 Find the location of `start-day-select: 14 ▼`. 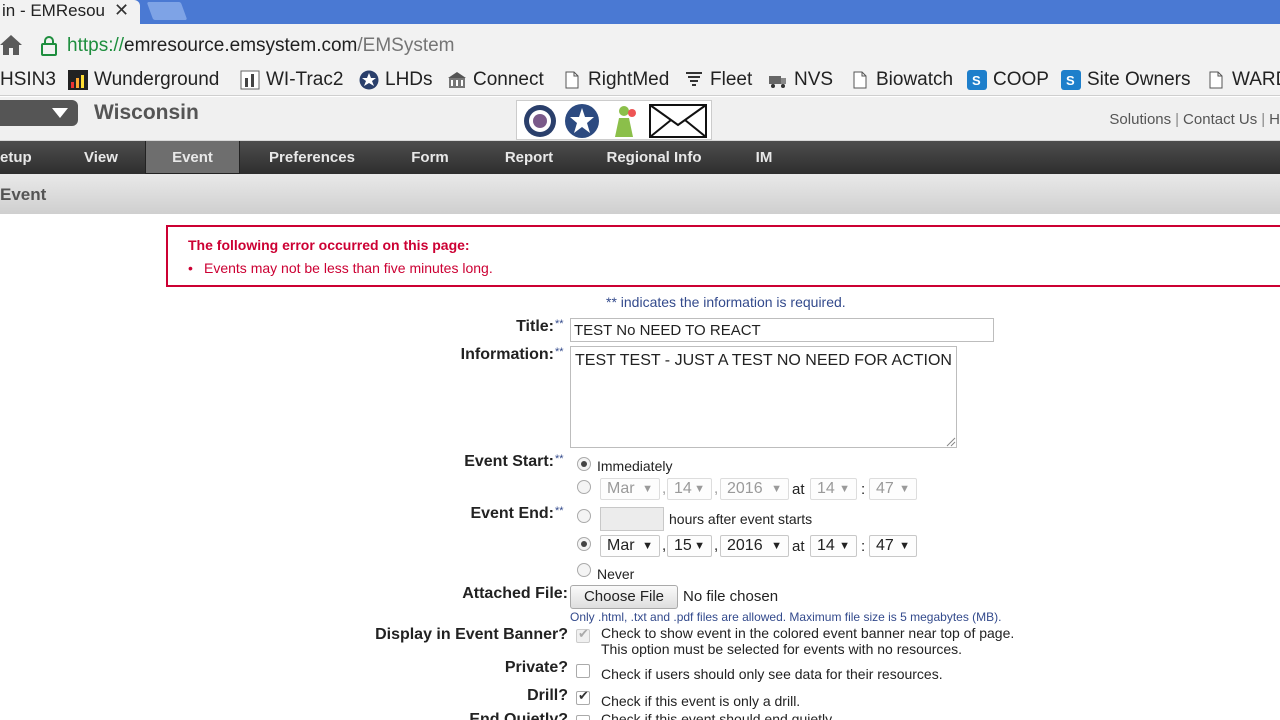

start-day-select: 14 ▼ is located at coordinates (689, 489).